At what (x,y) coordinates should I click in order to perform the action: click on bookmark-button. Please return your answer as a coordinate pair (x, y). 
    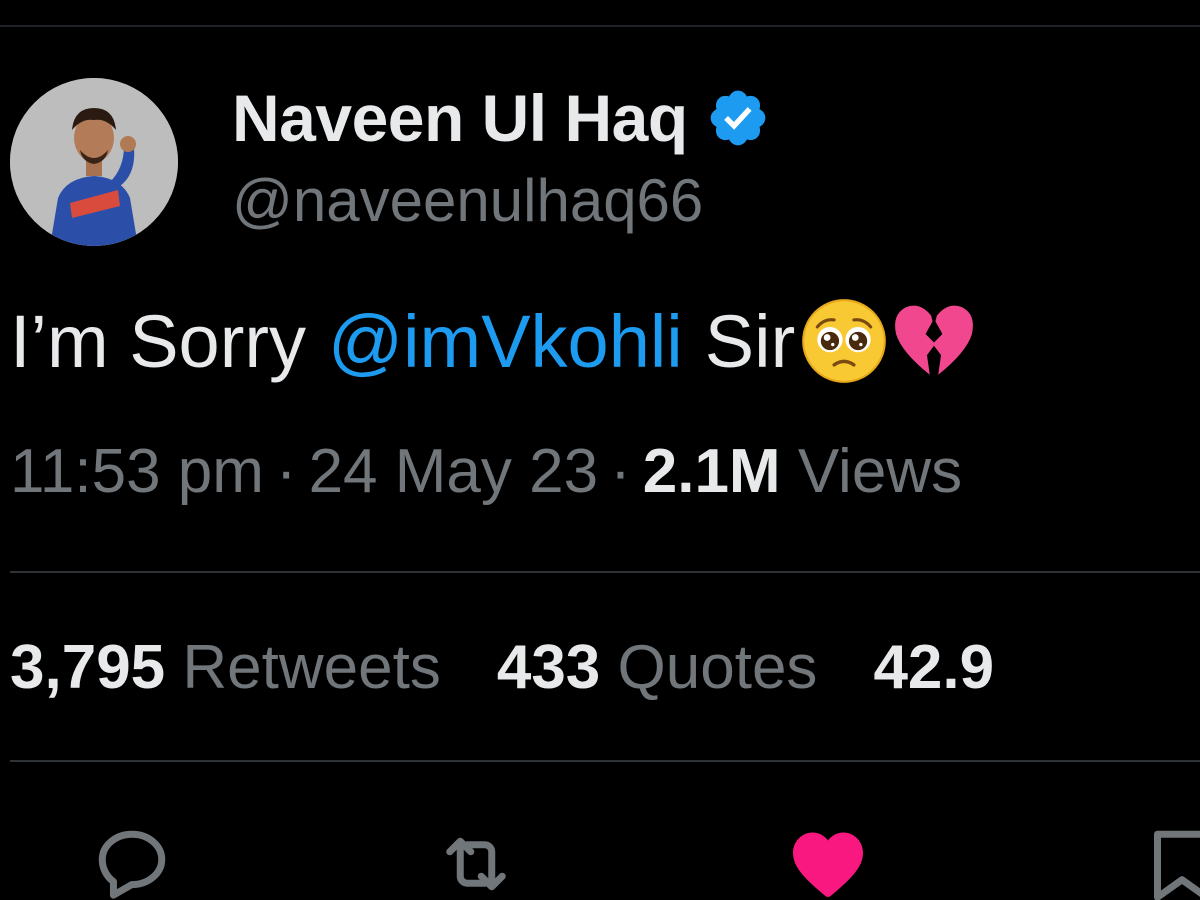
    Looking at the image, I should click on (1170, 861).